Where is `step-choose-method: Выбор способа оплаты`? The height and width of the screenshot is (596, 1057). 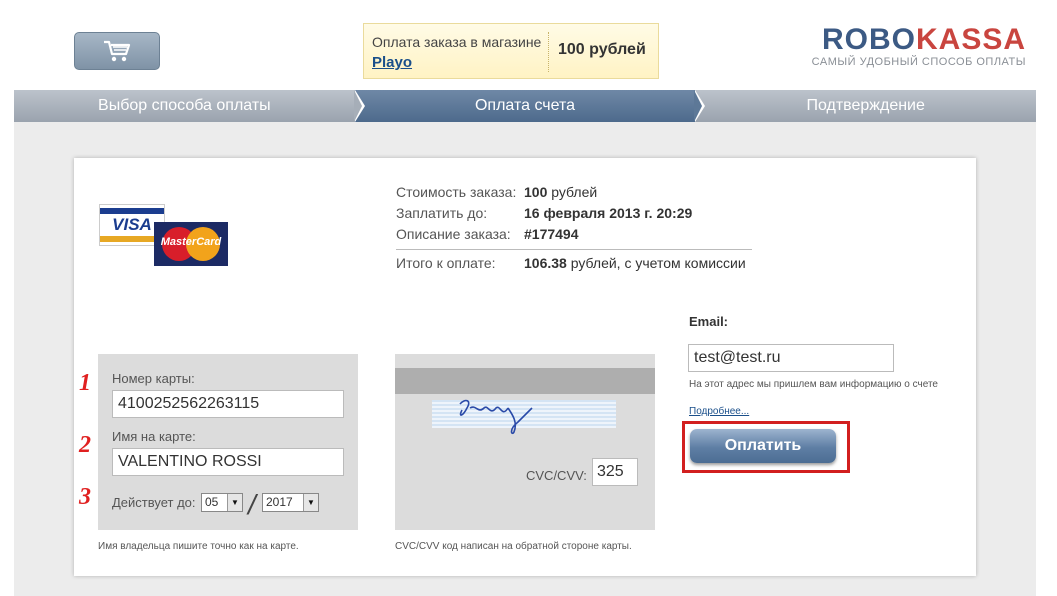 step-choose-method: Выбор способа оплаты is located at coordinates (189, 106).